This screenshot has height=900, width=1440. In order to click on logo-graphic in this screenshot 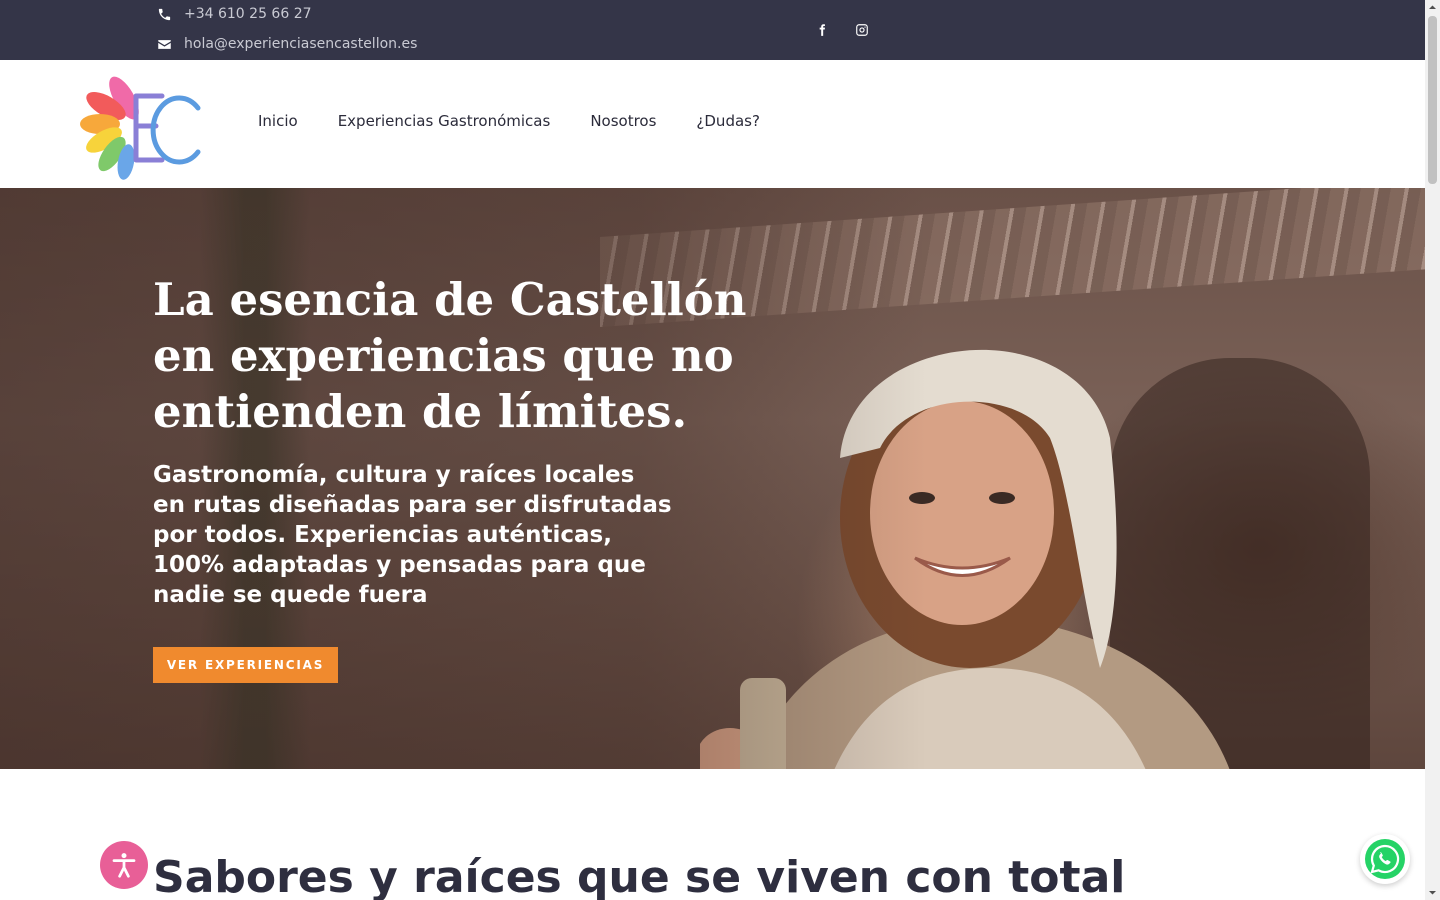, I will do `click(140, 128)`.